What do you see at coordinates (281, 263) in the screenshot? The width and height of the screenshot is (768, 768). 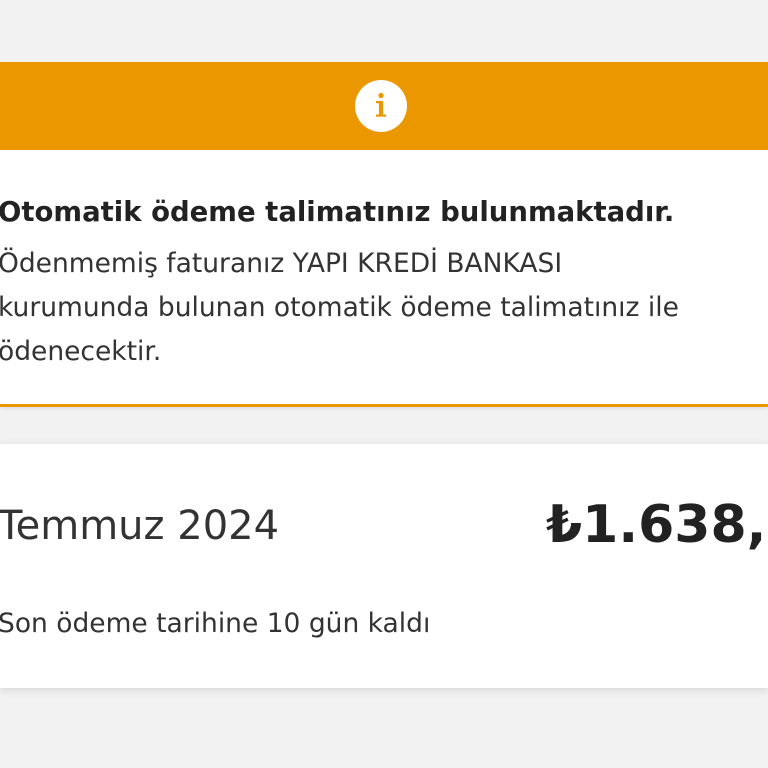 I see `notice-message-line: Ödenmemiş faturanız YAPI KREDİ BANKASI` at bounding box center [281, 263].